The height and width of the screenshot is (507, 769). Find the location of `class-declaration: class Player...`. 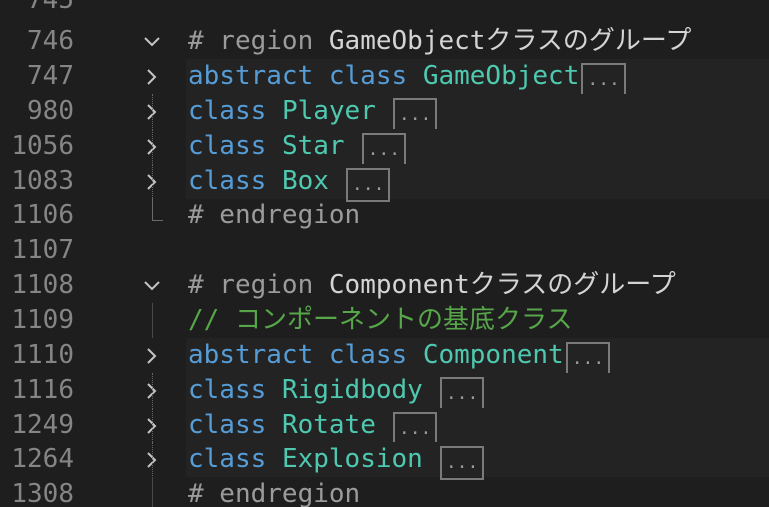

class-declaration: class Player... is located at coordinates (313, 113).